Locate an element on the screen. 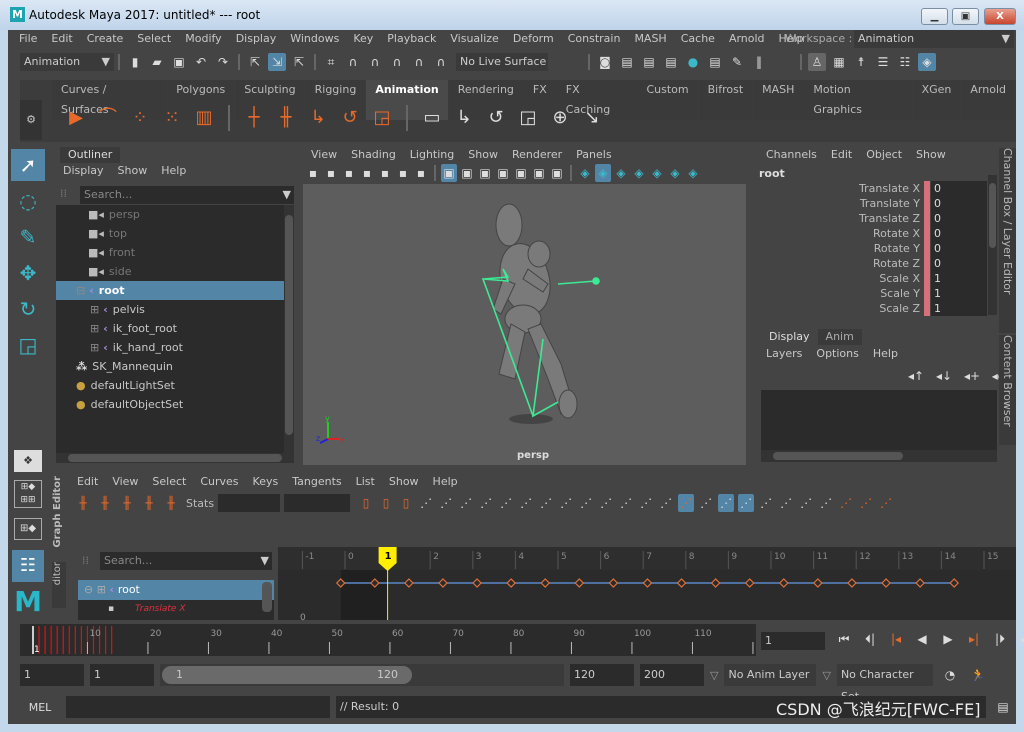 The image size is (1024, 732). shelf-tab-arnold: Arnold is located at coordinates (988, 100).